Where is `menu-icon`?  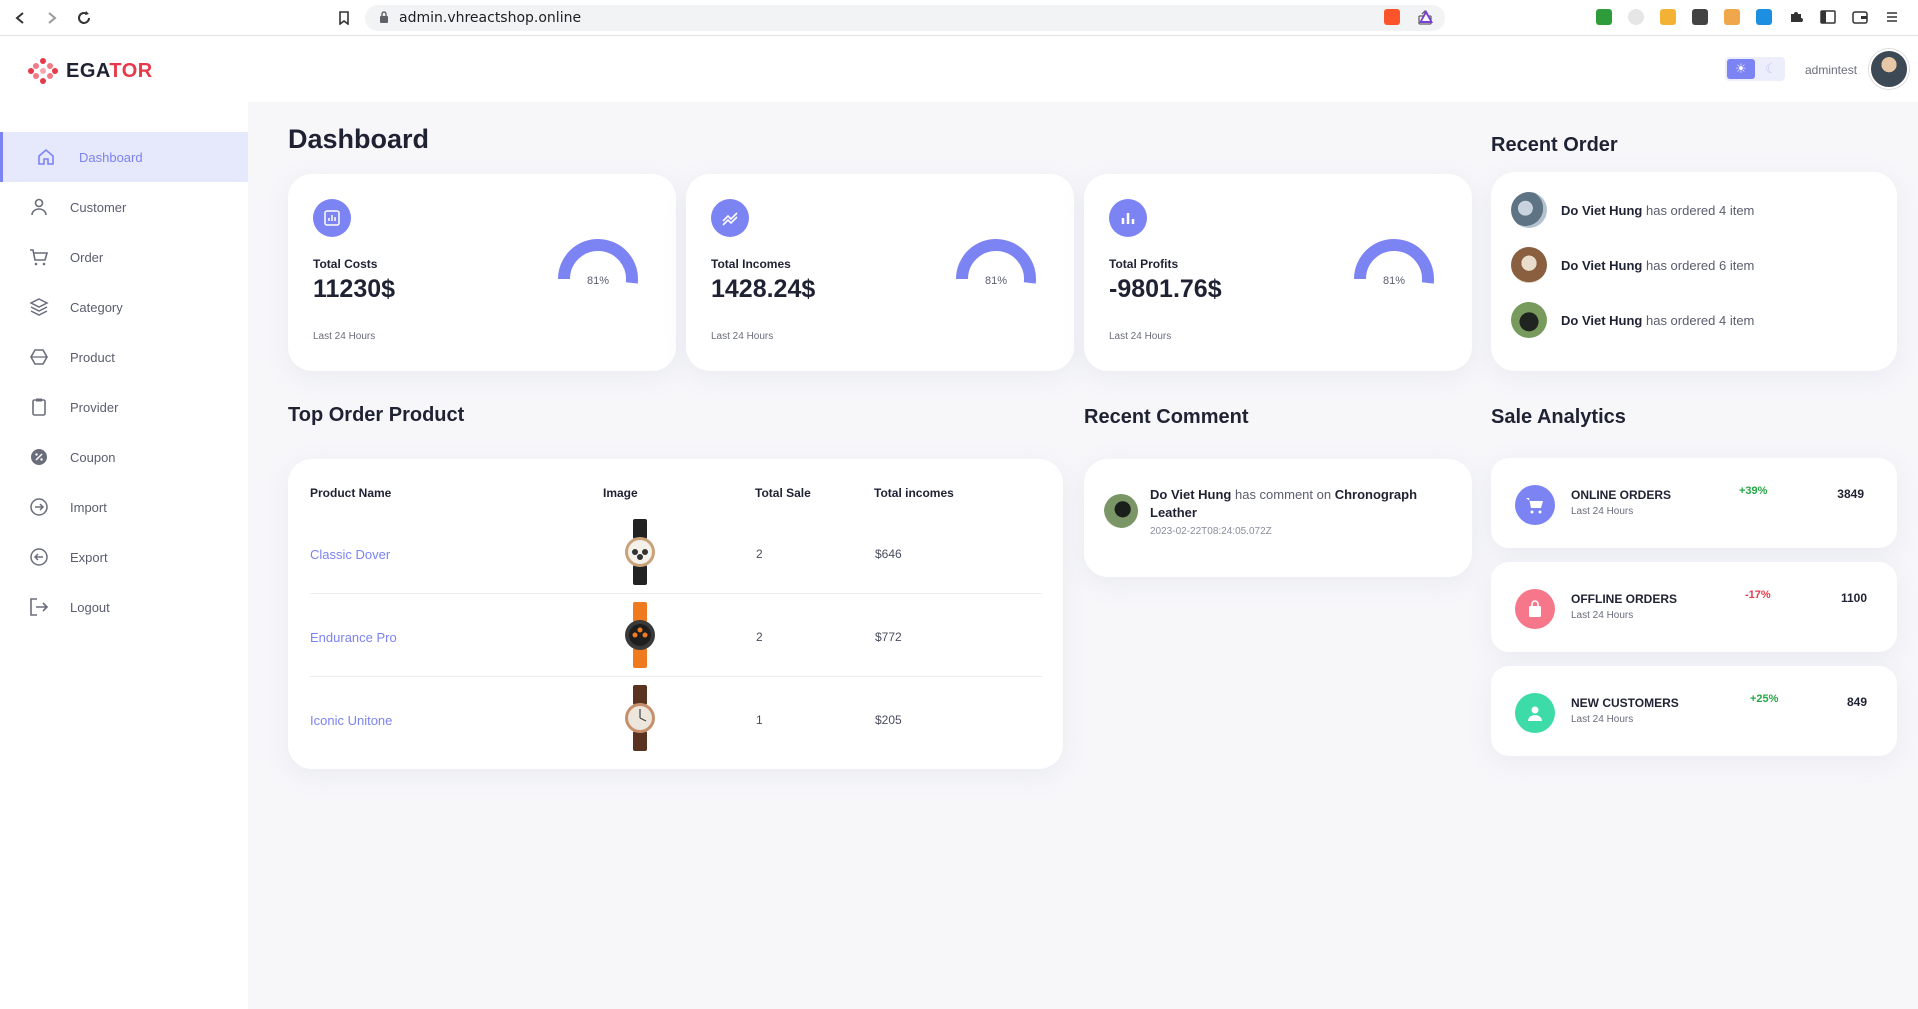 menu-icon is located at coordinates (1892, 17).